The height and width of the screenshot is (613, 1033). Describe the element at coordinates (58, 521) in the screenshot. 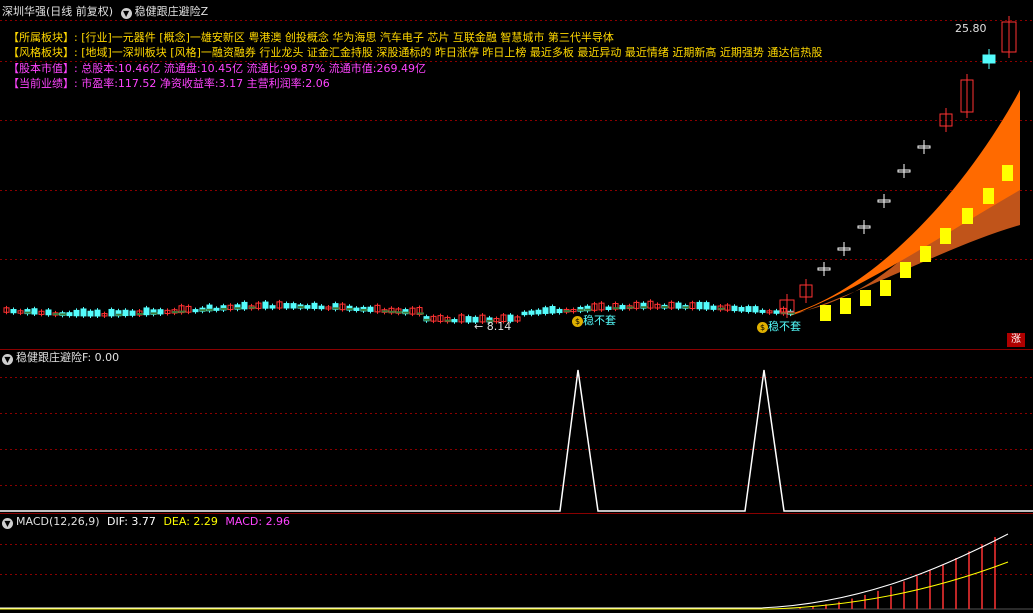

I see `macd-name: MACD(12,26,9)` at that location.